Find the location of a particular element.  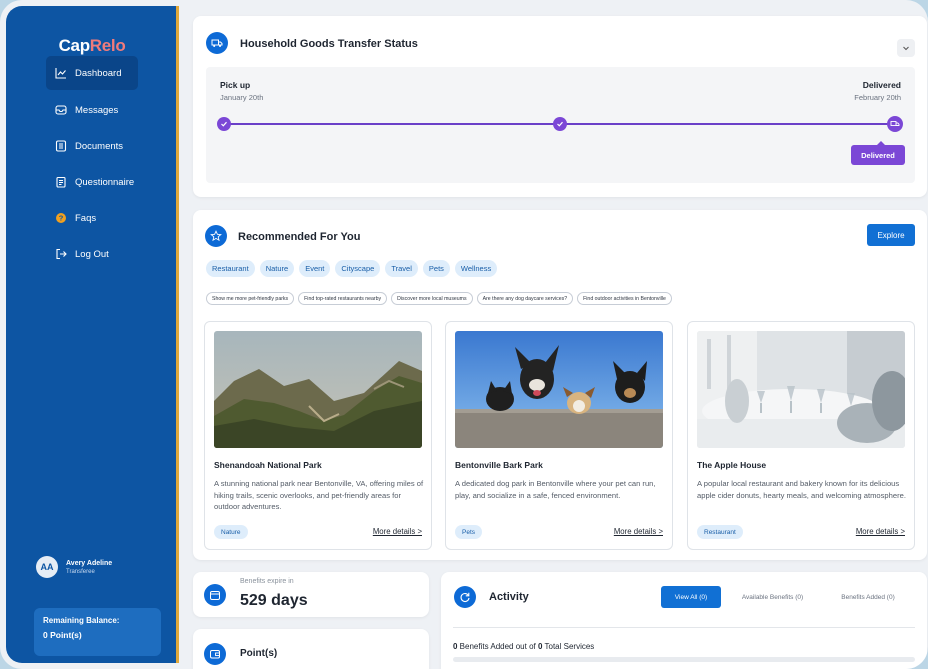

delivery-truck-icon is located at coordinates (895, 124).